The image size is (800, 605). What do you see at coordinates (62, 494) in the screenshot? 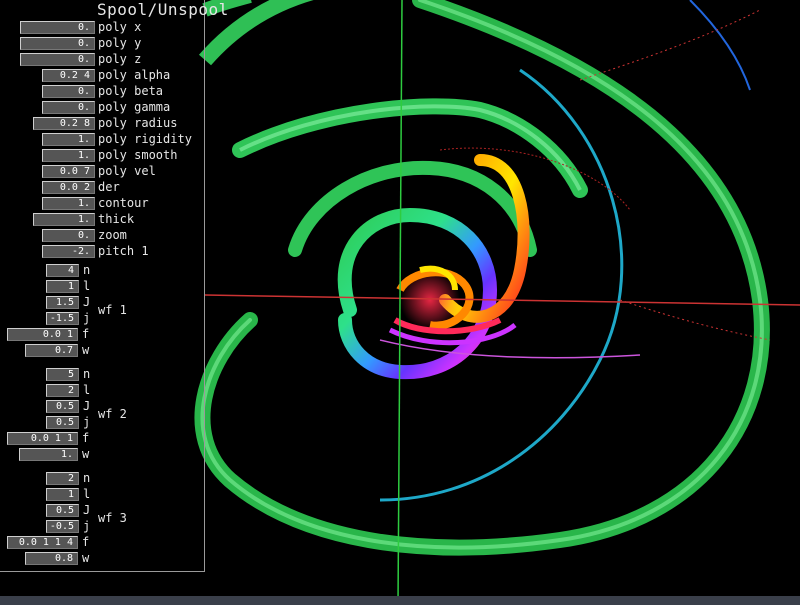
I see `wf3-field-l: 1` at bounding box center [62, 494].